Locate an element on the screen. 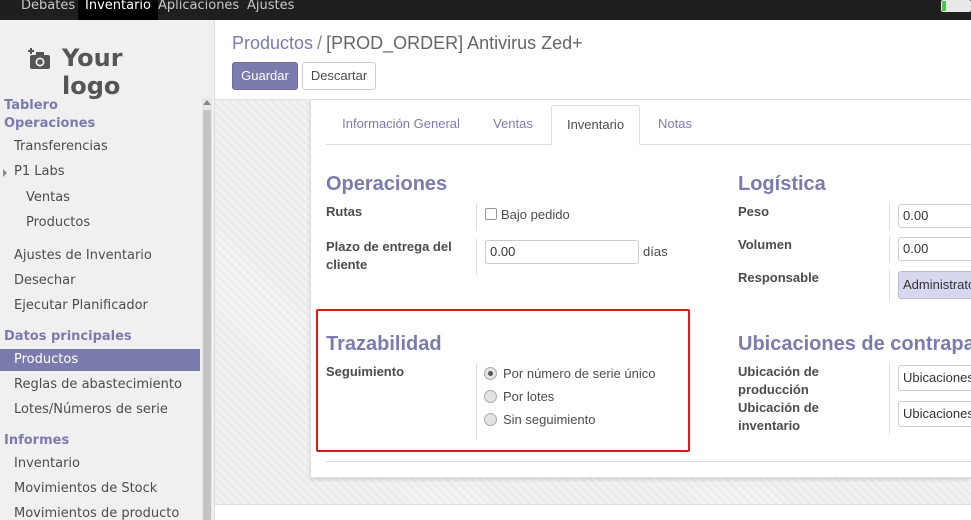  sidebar-item-movimientos-stock: Movimientos de Stock is located at coordinates (100, 489).